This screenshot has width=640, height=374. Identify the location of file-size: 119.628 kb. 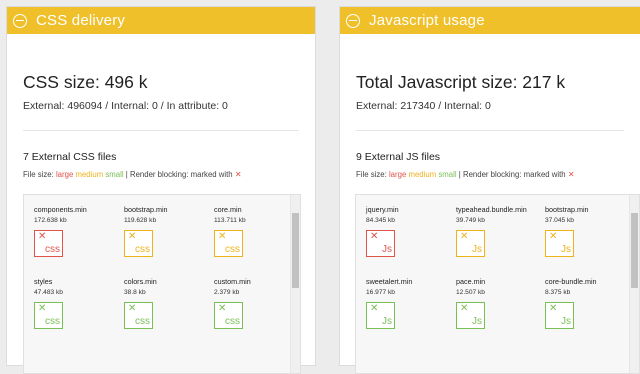
(140, 220).